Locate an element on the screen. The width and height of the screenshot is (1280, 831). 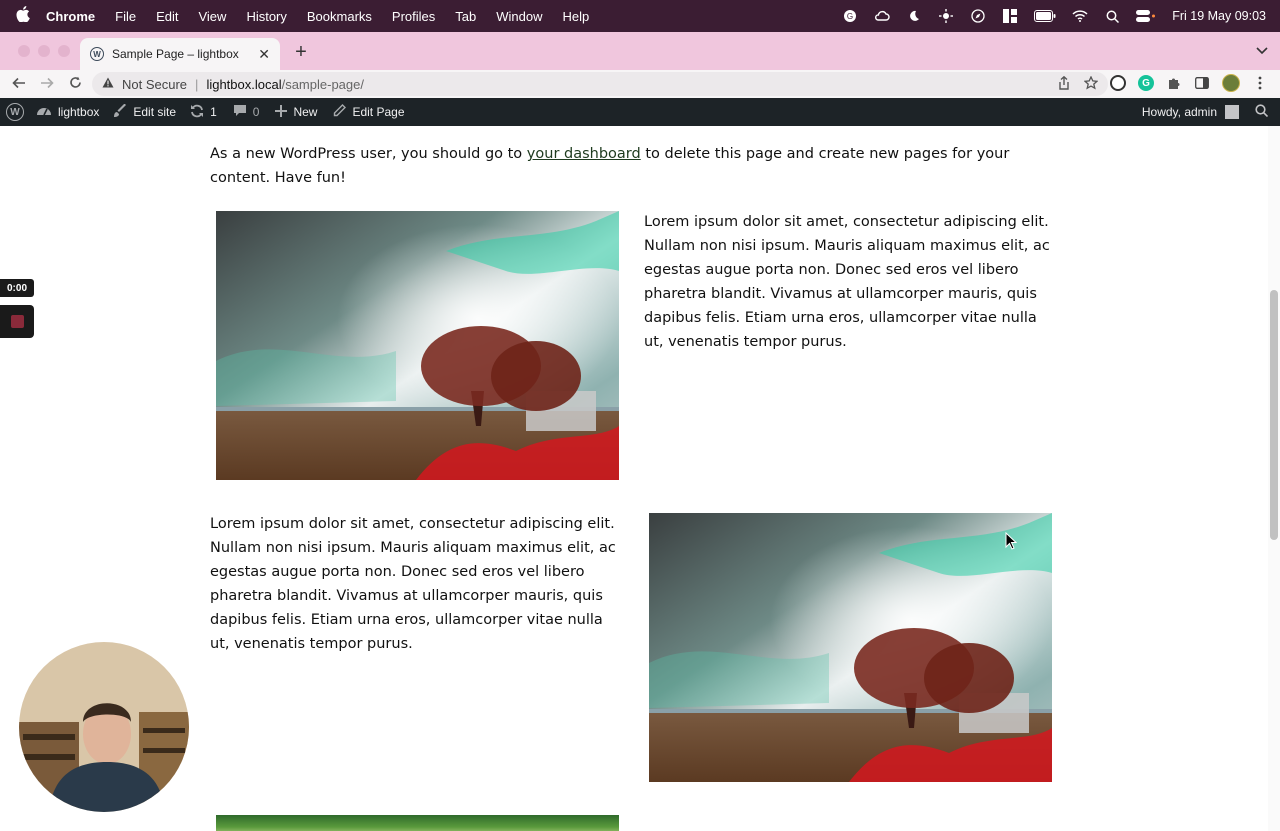
spotlight-search-icon is located at coordinates (1112, 16).